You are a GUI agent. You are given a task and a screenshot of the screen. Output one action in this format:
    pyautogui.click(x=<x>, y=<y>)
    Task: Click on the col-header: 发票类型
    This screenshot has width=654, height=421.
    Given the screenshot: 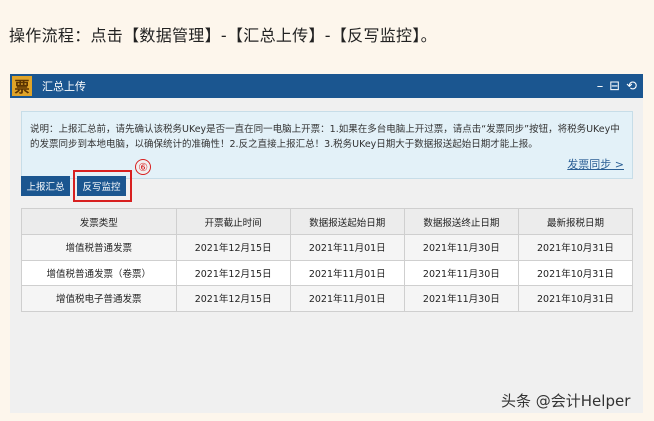 What is the action you would take?
    pyautogui.click(x=99, y=221)
    